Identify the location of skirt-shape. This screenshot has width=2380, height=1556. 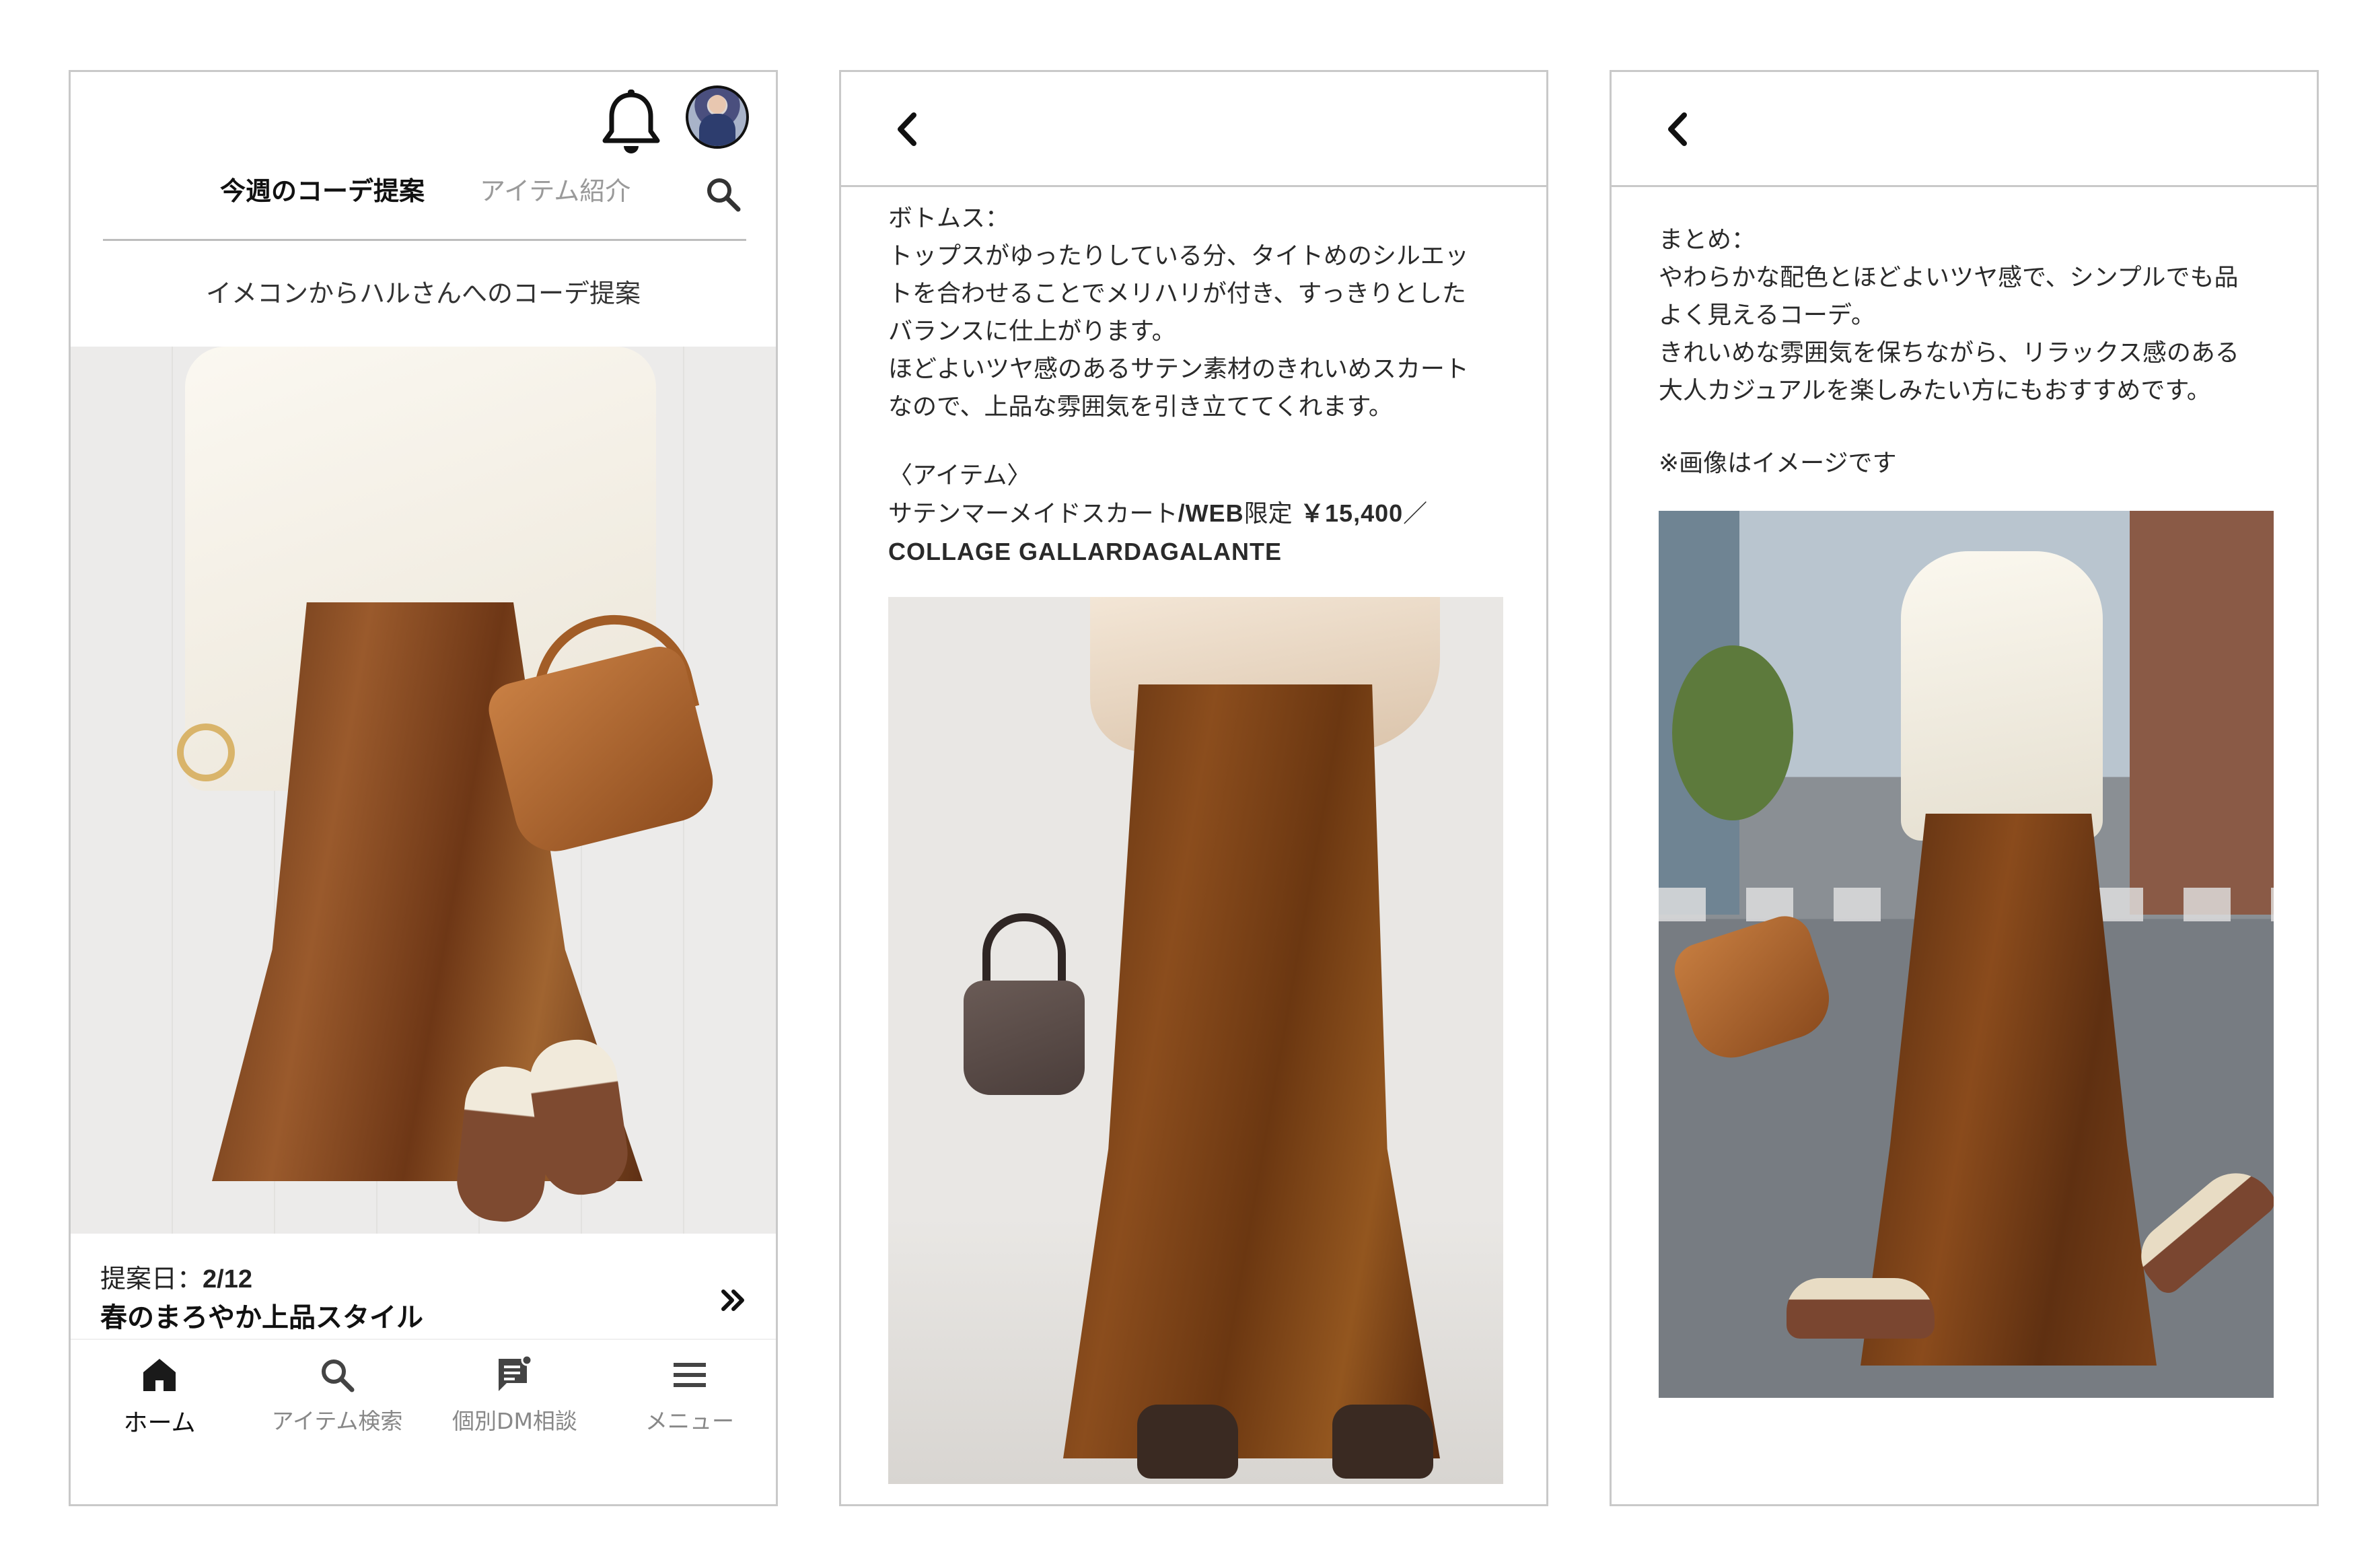
(1251, 1071).